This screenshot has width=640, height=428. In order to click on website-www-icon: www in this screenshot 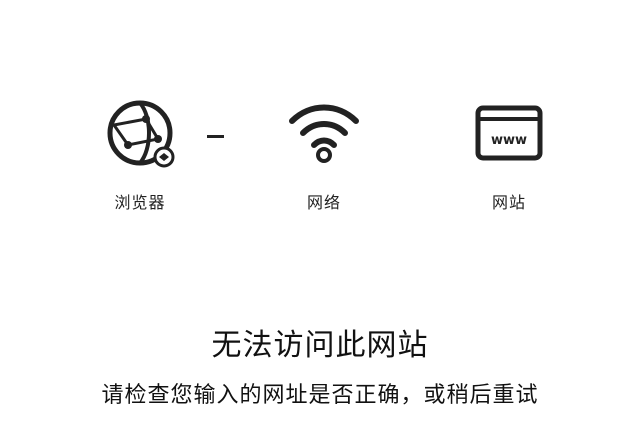, I will do `click(509, 133)`.